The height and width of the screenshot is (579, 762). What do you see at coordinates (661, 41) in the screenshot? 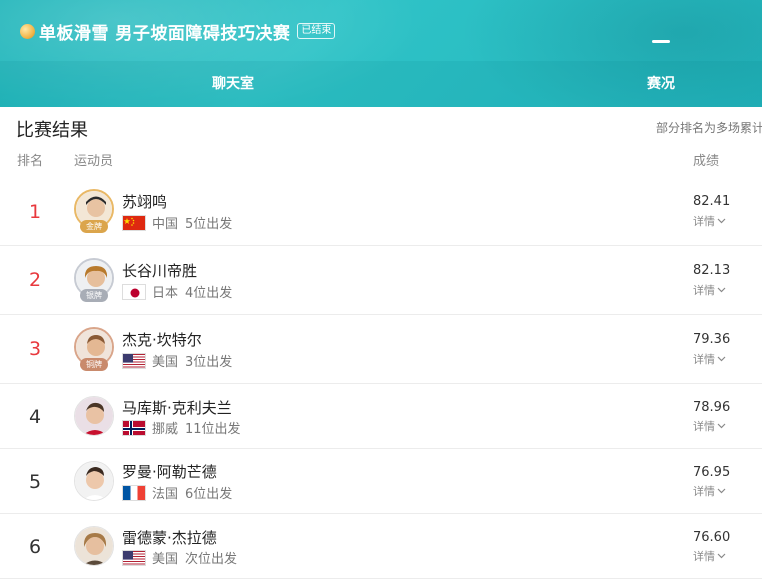
I see `active-tab-indicator` at bounding box center [661, 41].